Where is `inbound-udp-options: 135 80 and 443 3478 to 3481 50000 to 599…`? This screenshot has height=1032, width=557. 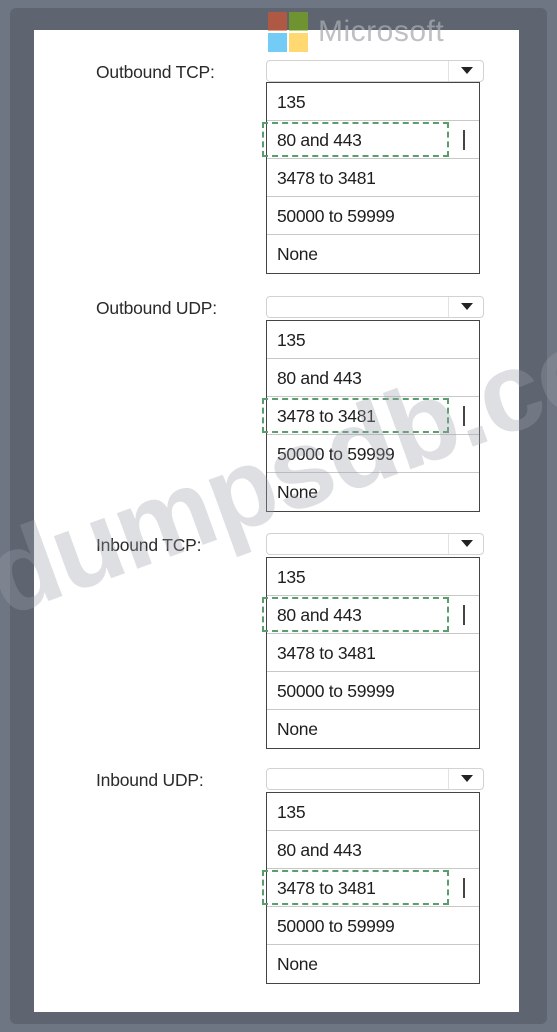 inbound-udp-options: 135 80 and 443 3478 to 3481 50000 to 599… is located at coordinates (371, 888).